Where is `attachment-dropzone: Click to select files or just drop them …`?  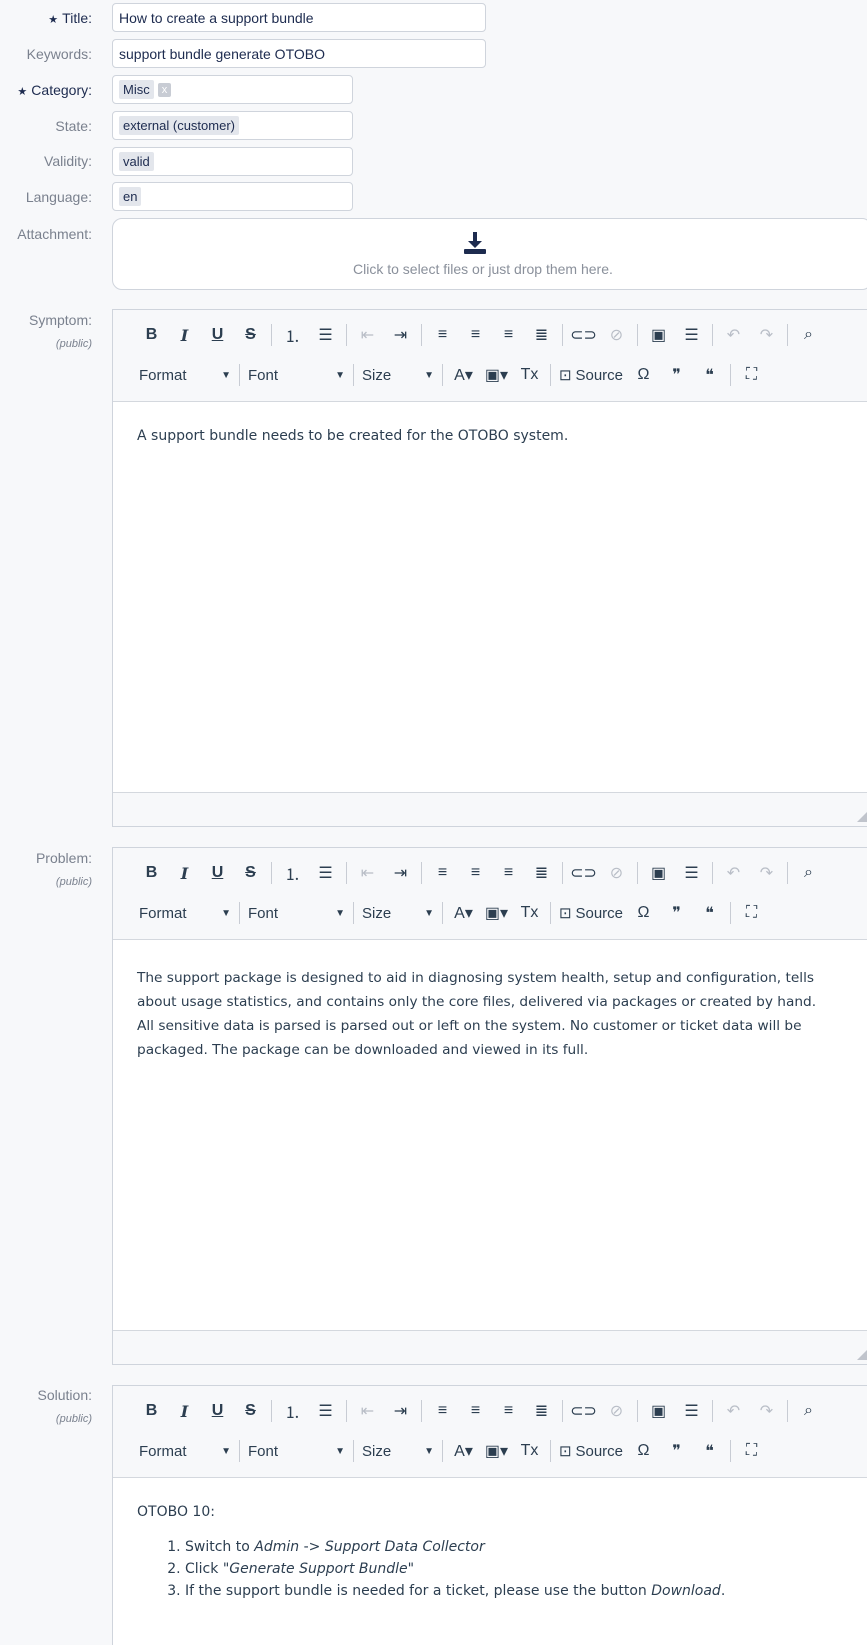
attachment-dropzone: Click to select files or just drop them … is located at coordinates (489, 254).